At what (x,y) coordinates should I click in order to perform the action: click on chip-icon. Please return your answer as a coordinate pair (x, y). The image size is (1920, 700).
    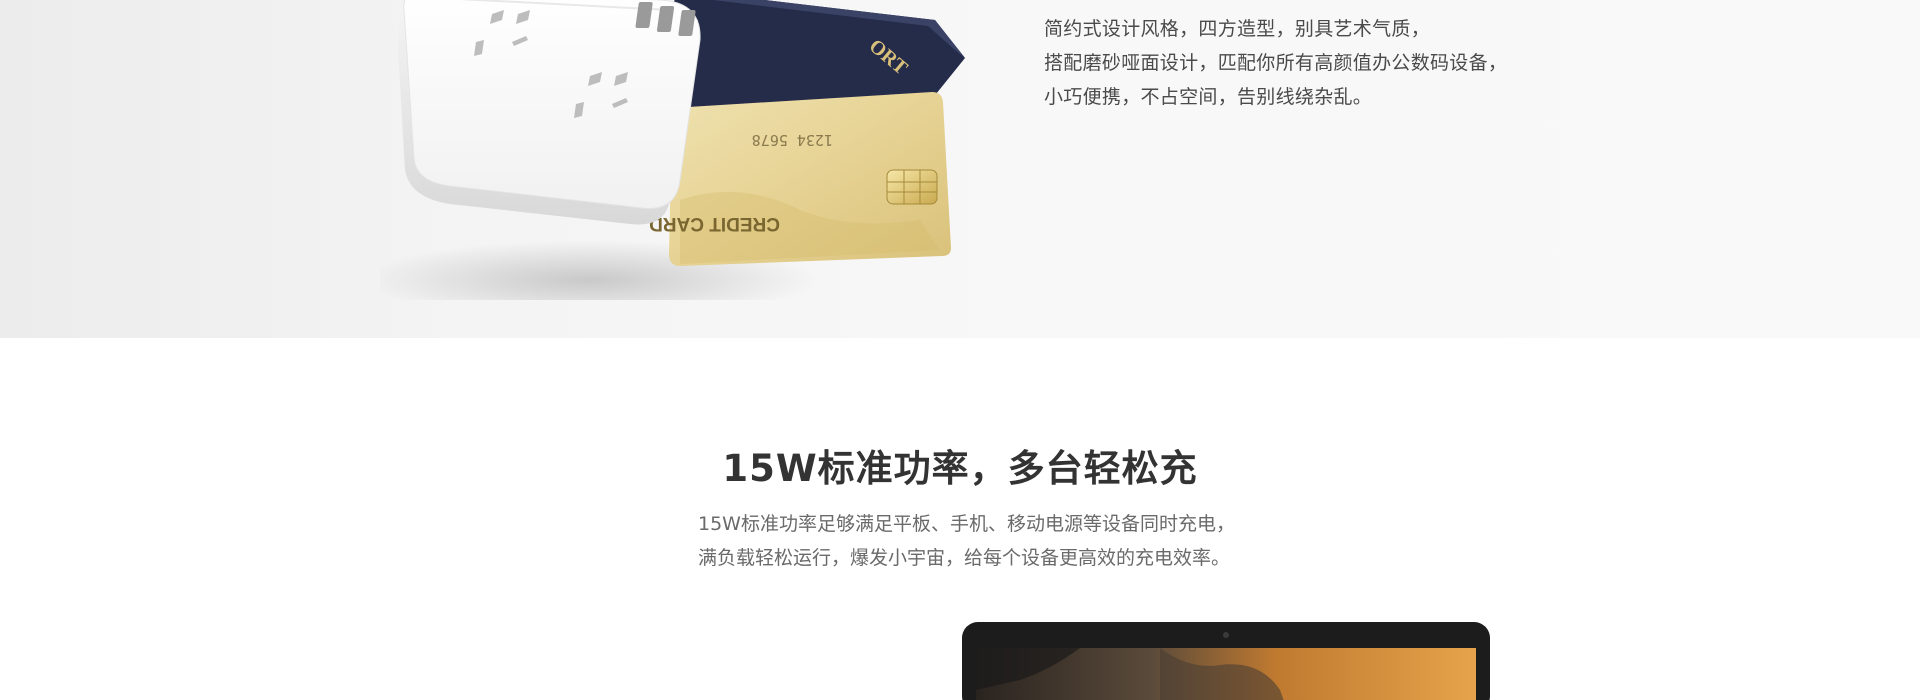
    Looking at the image, I should click on (912, 187).